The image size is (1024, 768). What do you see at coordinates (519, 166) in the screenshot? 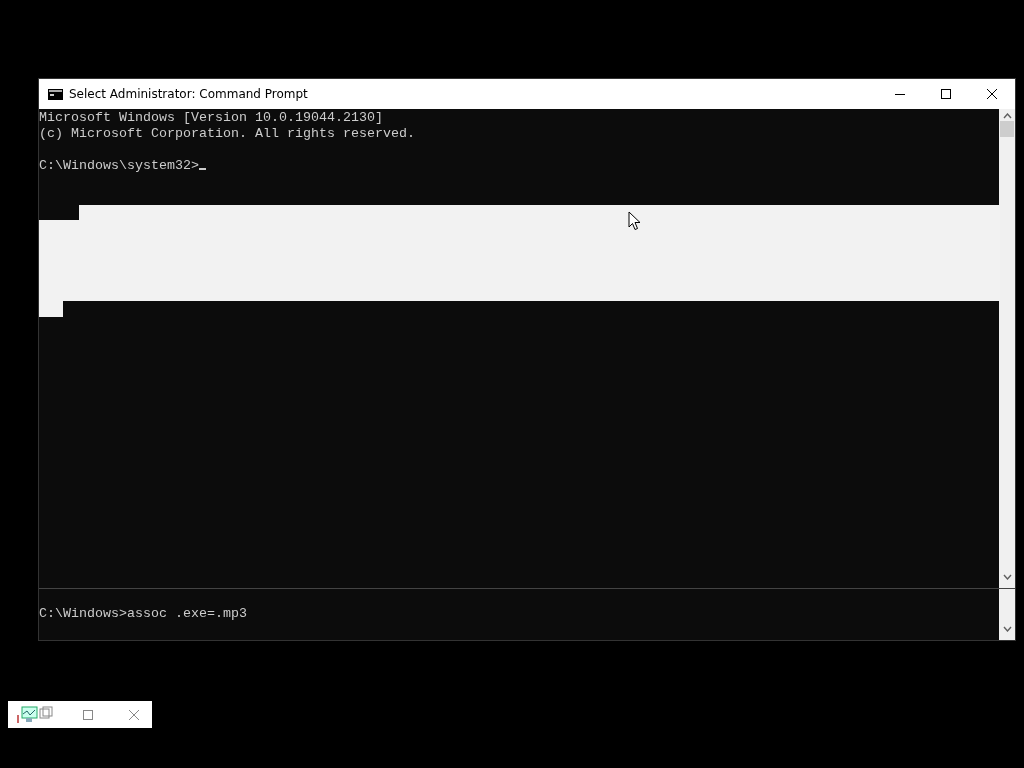
I see `console-line: C:\Windows\system32>` at bounding box center [519, 166].